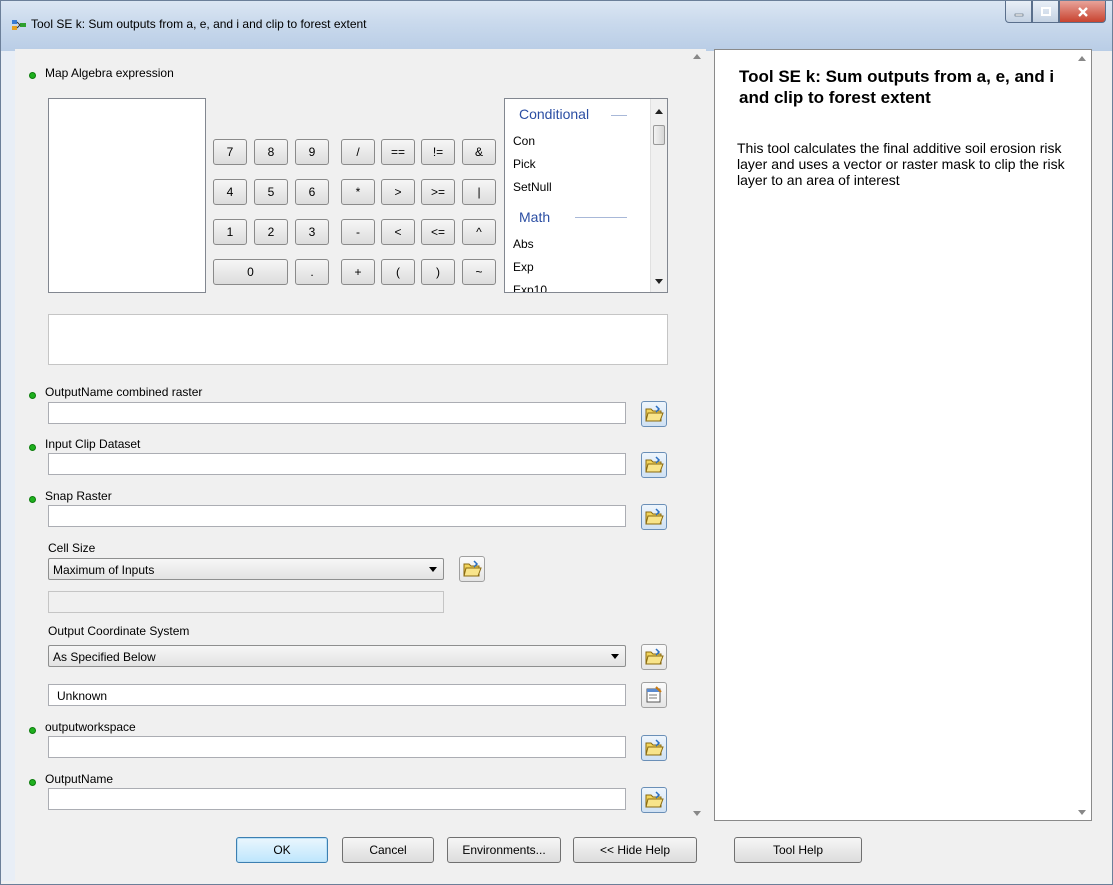  Describe the element at coordinates (79, 779) in the screenshot. I see `output-name-label: OutputName` at that location.